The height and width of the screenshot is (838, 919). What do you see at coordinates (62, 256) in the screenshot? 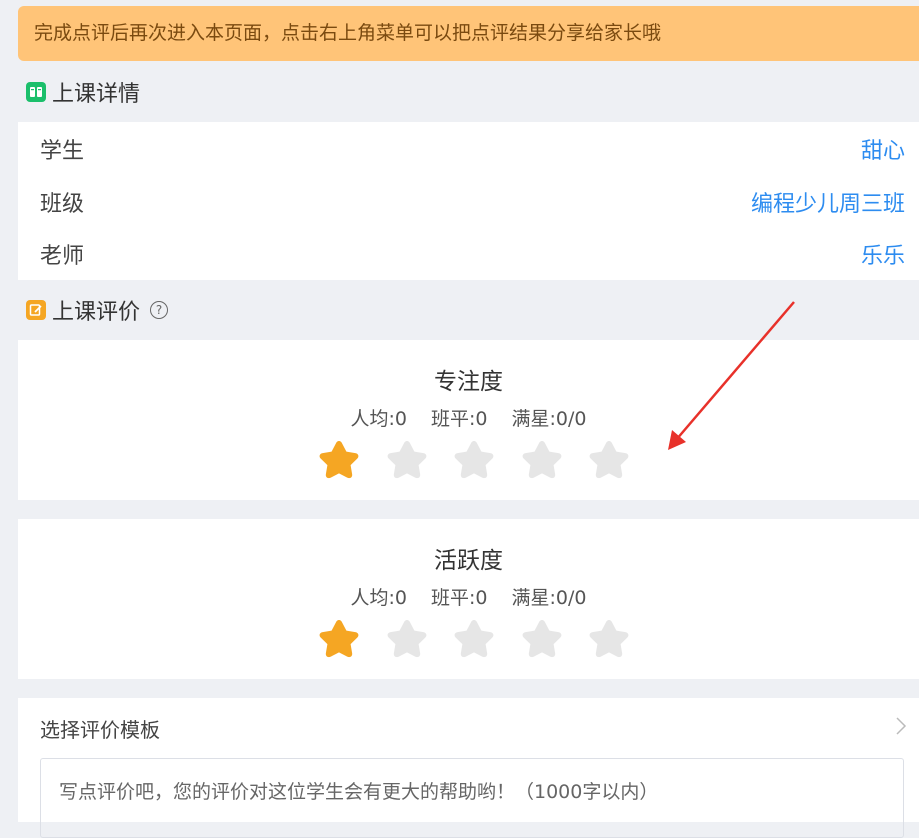
I see `teacher-label: 老师` at bounding box center [62, 256].